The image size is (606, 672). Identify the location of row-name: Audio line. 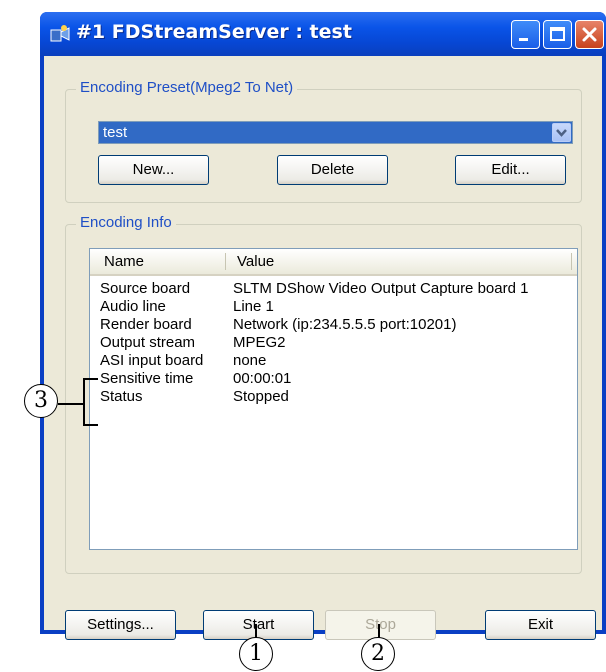
(133, 306).